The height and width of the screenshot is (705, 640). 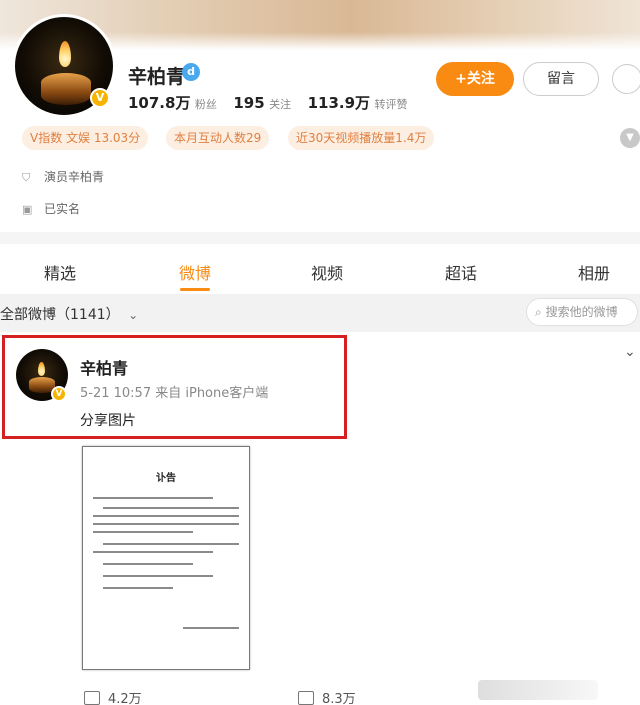 What do you see at coordinates (65, 54) in the screenshot?
I see `candle-flame-icon` at bounding box center [65, 54].